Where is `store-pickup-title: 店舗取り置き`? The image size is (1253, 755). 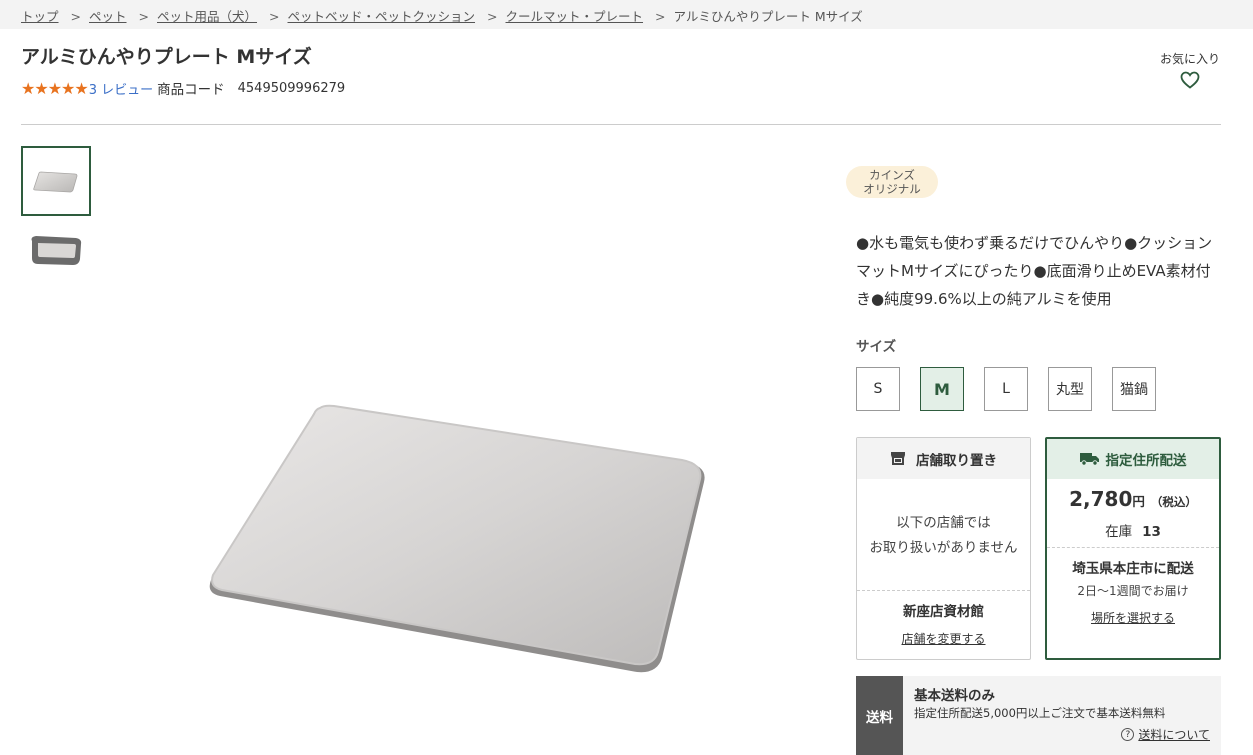
store-pickup-title: 店舗取り置き is located at coordinates (956, 460).